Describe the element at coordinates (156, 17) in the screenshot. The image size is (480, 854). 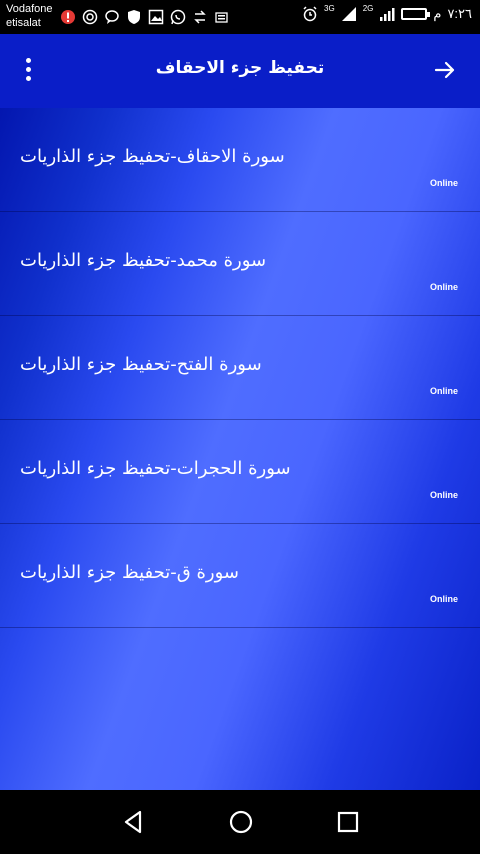
I see `image-icon` at that location.